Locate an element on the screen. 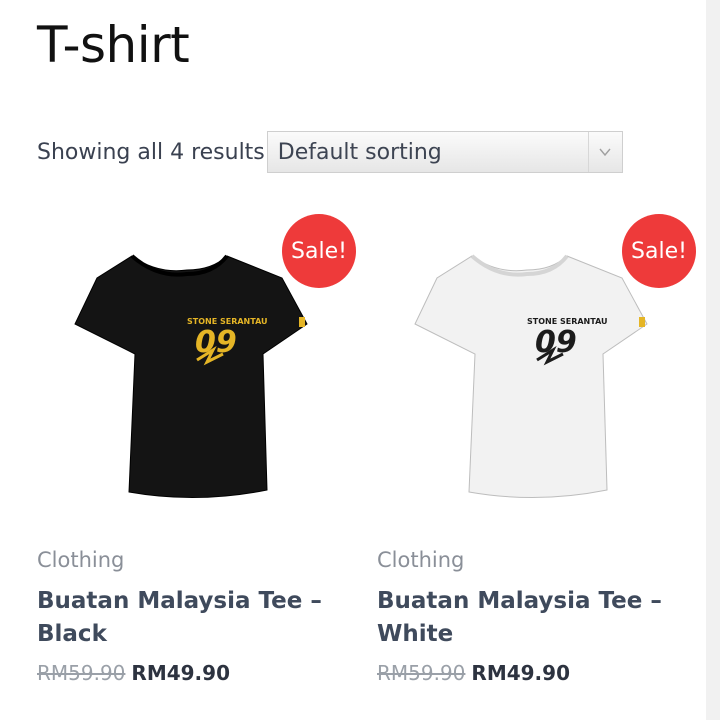 This screenshot has width=720, height=720. sorting-select: Default sorting is located at coordinates (444, 152).